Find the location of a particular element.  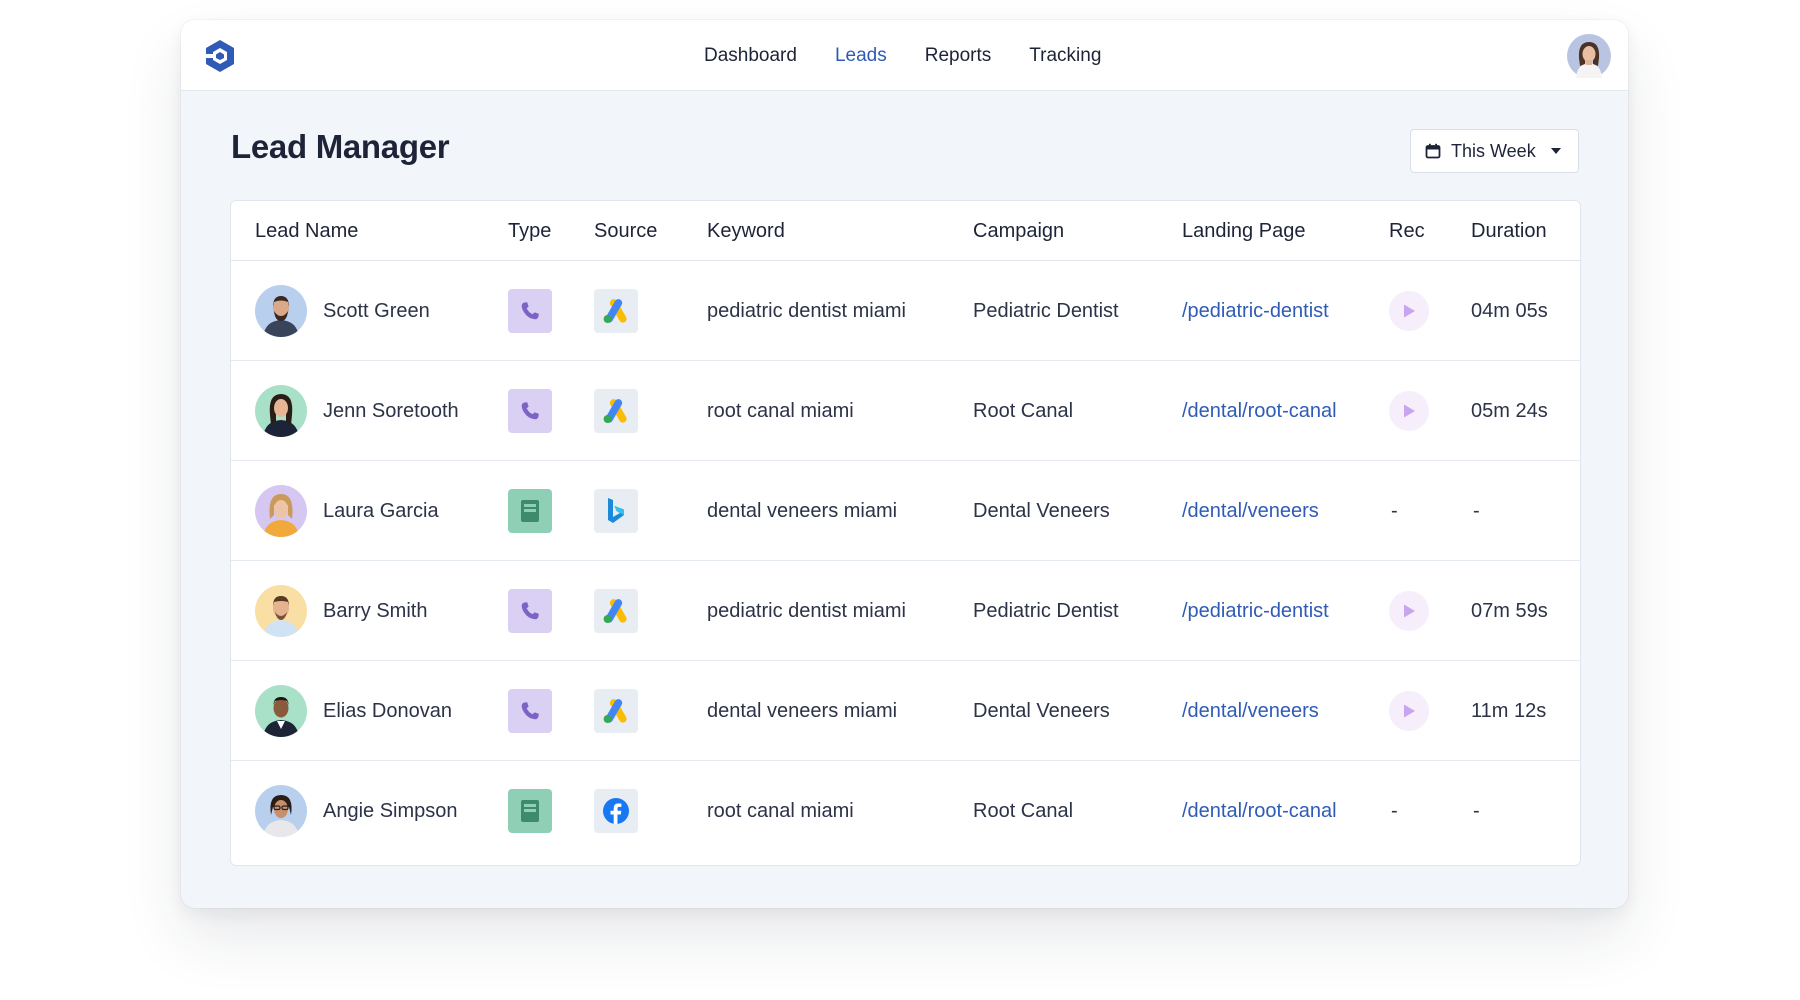

date-range-label: This Week is located at coordinates (1493, 150).